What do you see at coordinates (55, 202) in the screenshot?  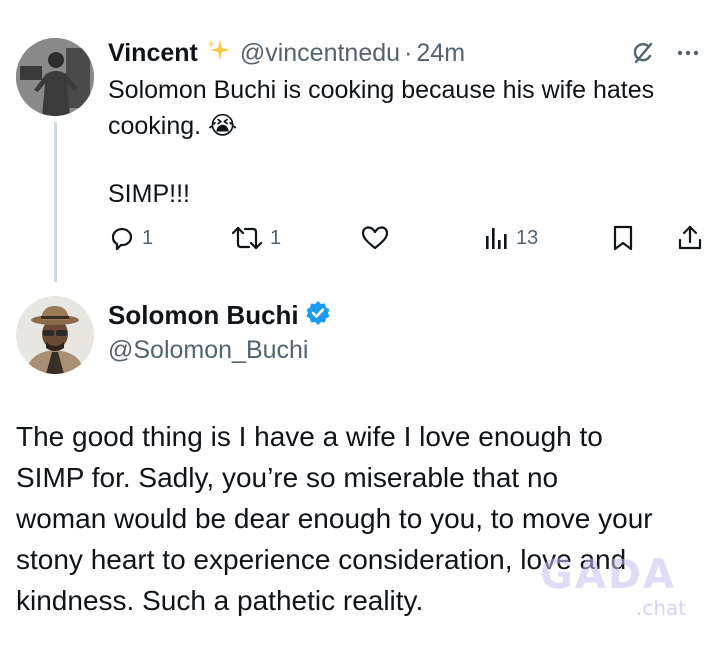 I see `thread-connector-line` at bounding box center [55, 202].